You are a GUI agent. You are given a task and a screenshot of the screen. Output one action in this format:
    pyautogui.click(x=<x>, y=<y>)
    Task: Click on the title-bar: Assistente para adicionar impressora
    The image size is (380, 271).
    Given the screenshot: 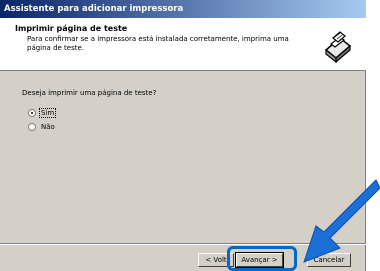 What is the action you would take?
    pyautogui.click(x=183, y=9)
    